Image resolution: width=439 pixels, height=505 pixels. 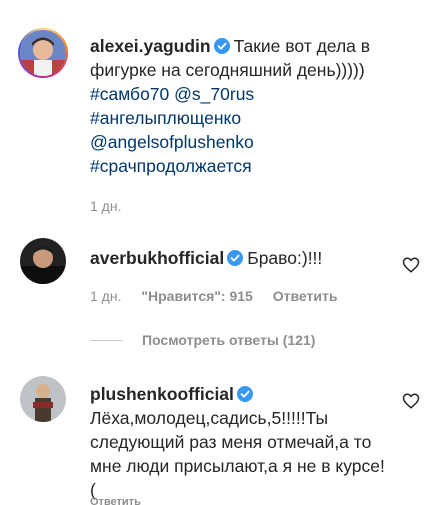 I want to click on mention-link: @angelsofplushenko, so click(x=172, y=142).